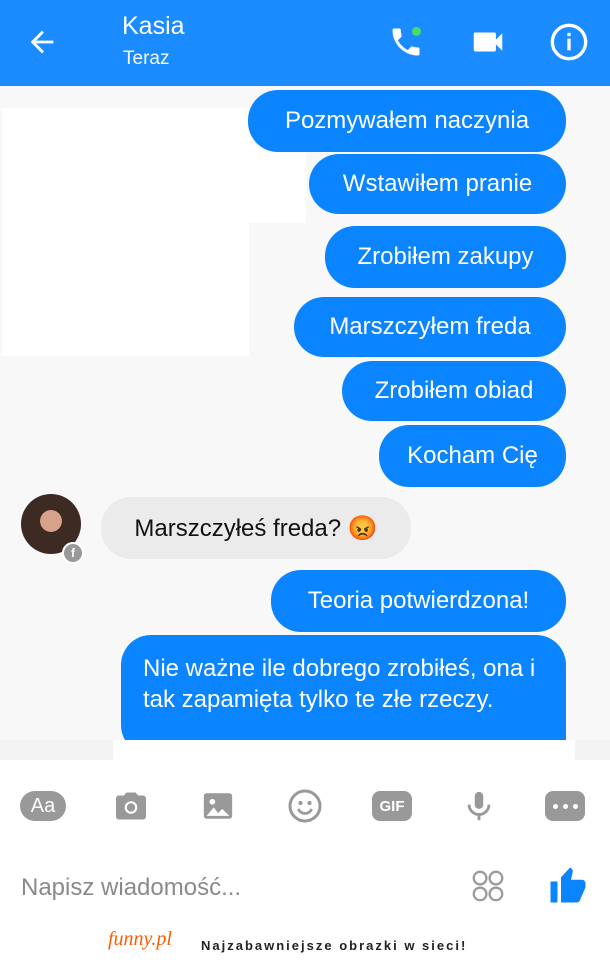 The height and width of the screenshot is (969, 610). I want to click on voice-button, so click(479, 806).